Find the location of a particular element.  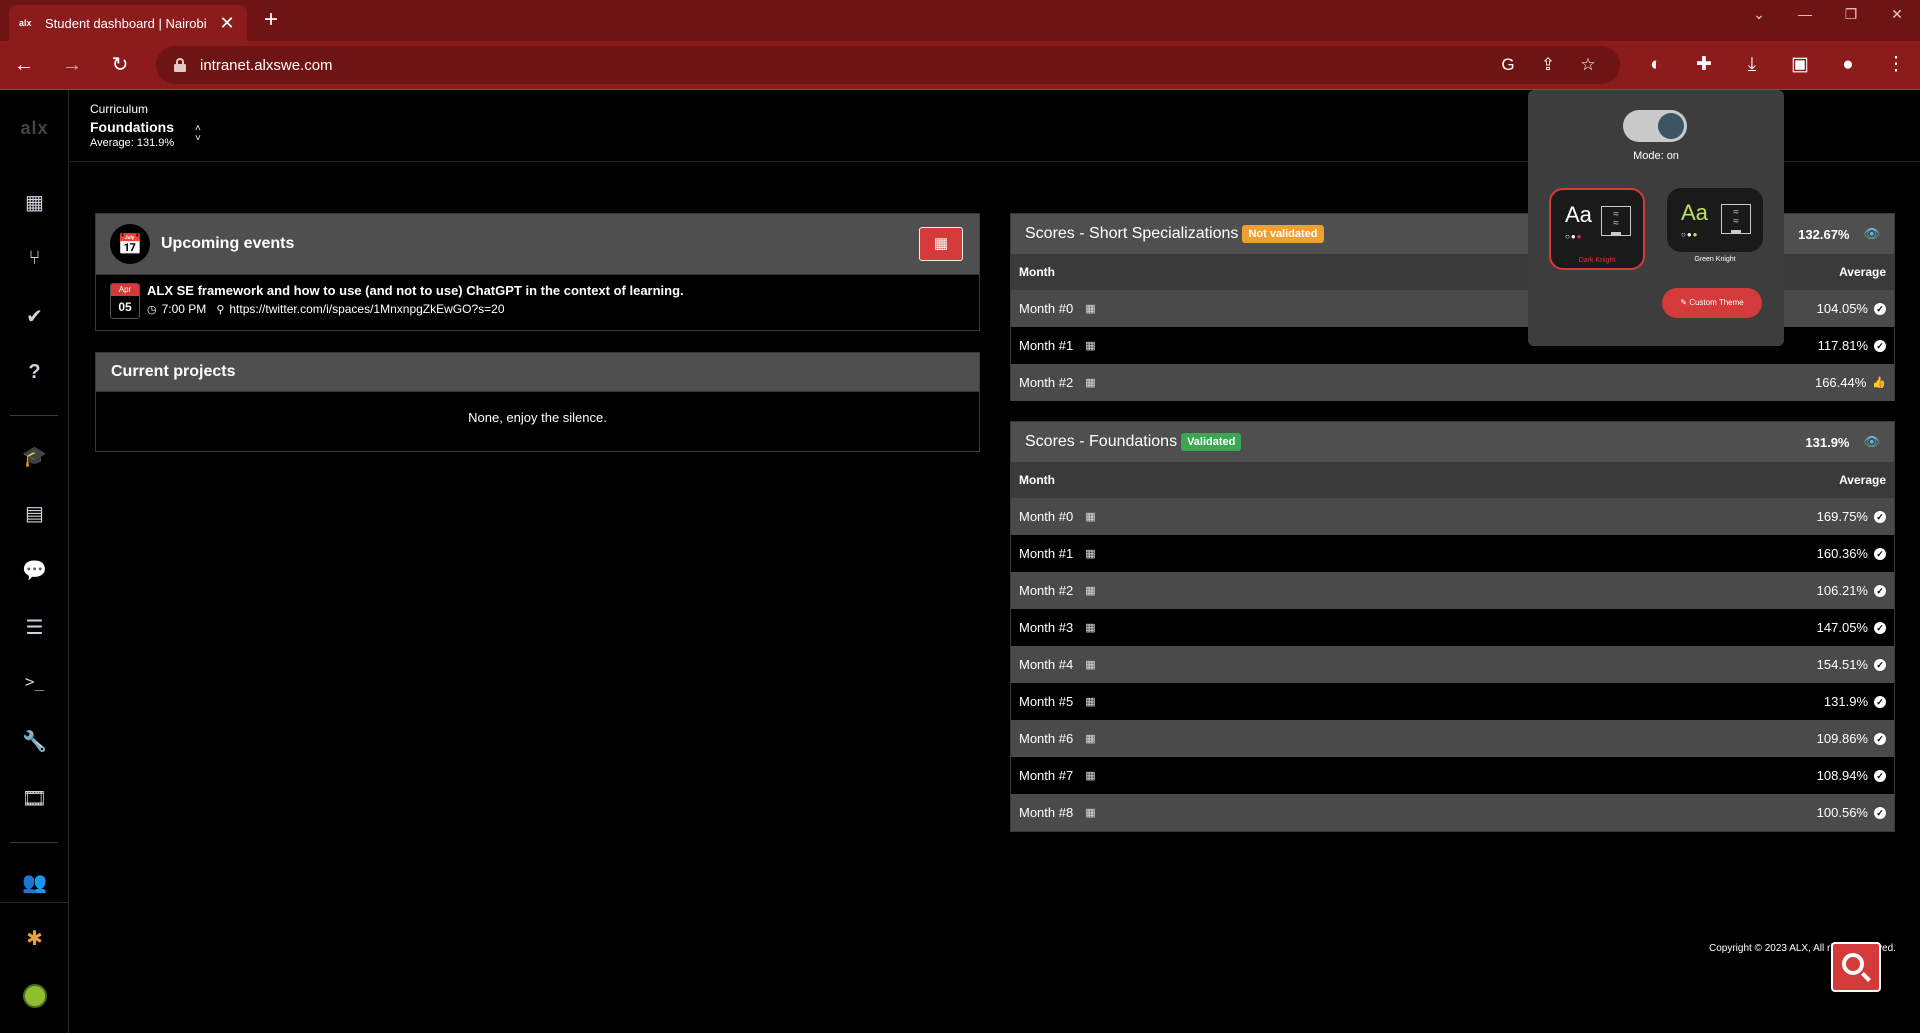

slack-icon: ✱ is located at coordinates (34, 938).